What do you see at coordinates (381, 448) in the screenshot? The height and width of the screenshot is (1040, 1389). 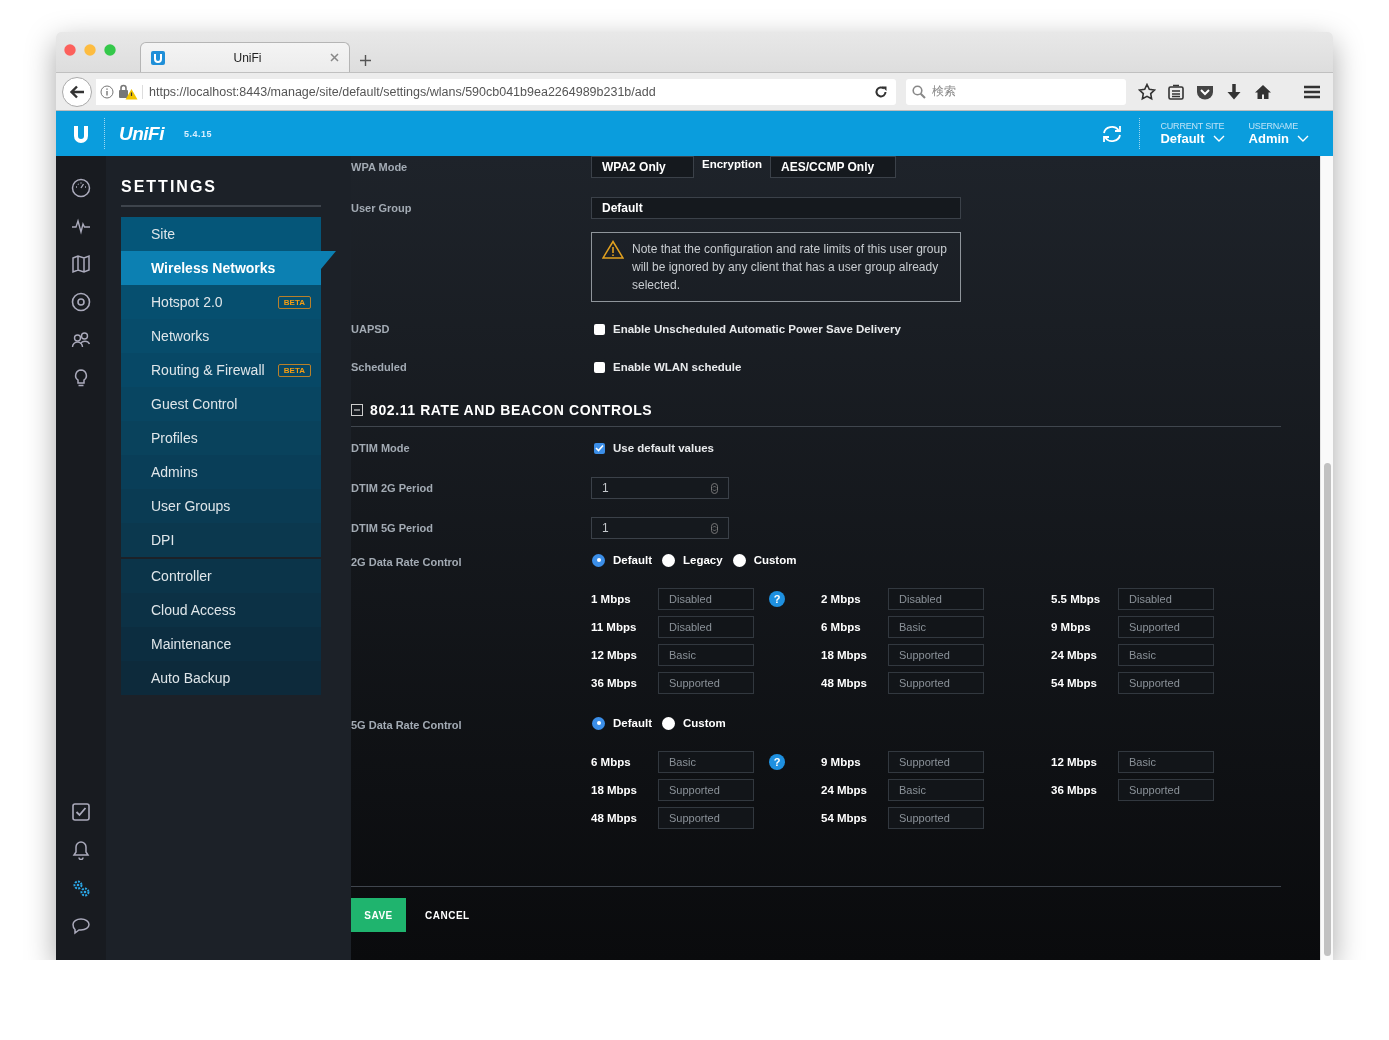 I see `field-label: DTIM Mode` at bounding box center [381, 448].